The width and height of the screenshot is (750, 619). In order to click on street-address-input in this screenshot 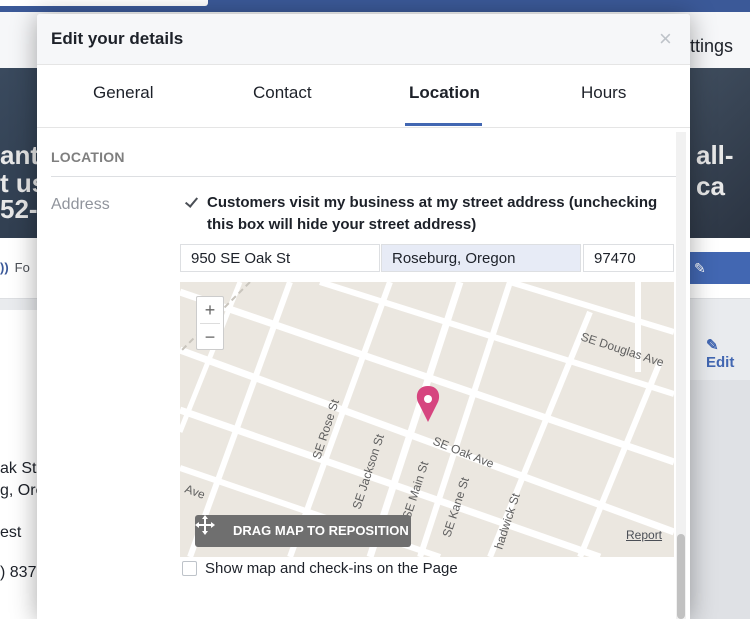, I will do `click(280, 258)`.